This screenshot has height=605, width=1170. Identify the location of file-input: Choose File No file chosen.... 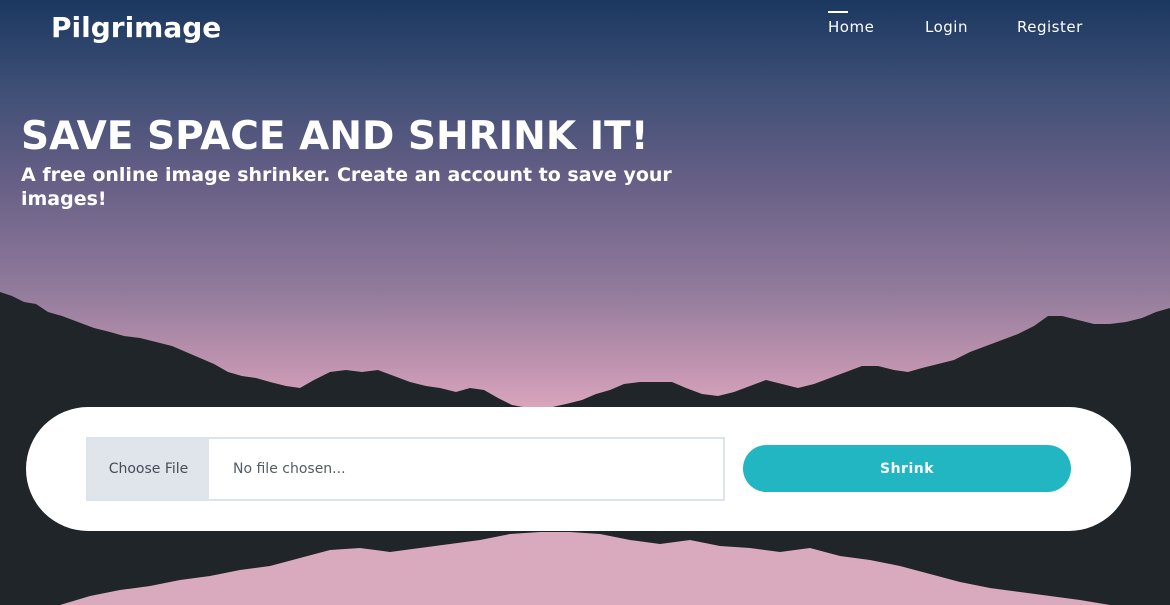
(405, 469).